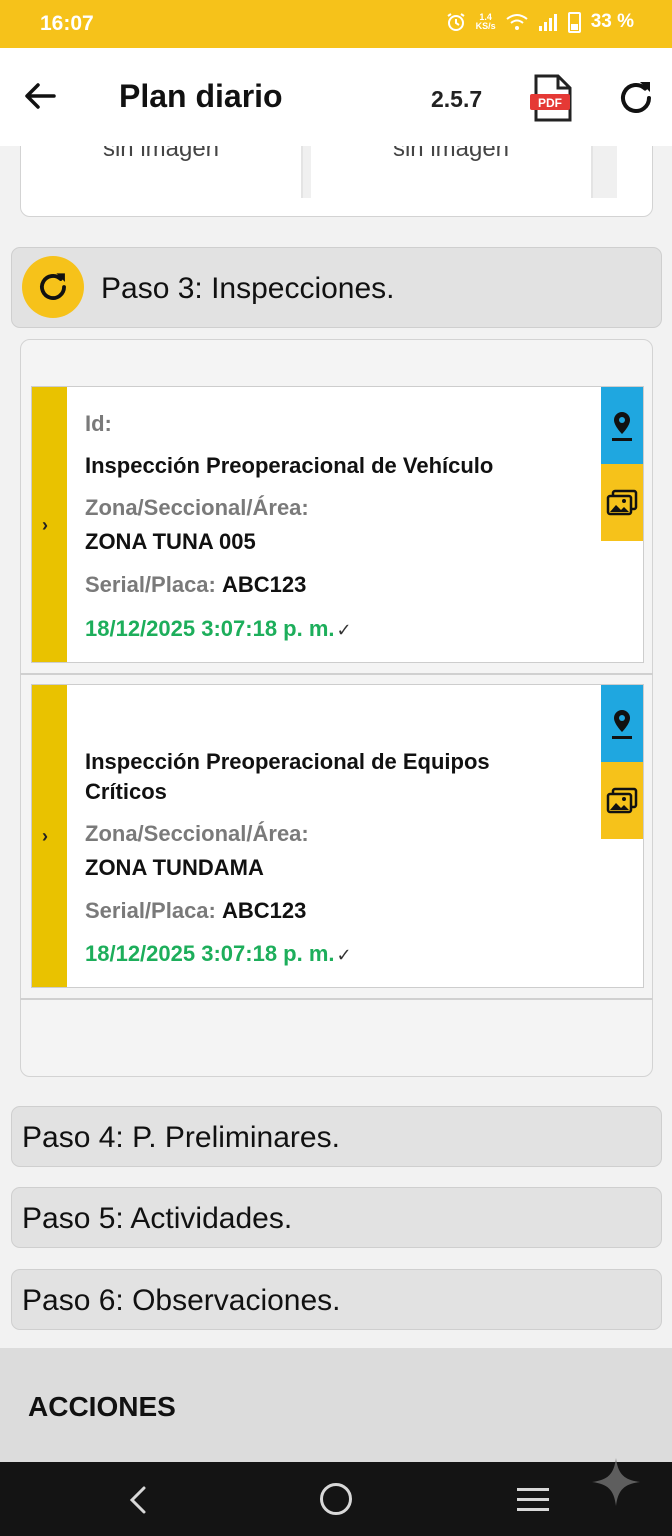 This screenshot has width=672, height=1536. What do you see at coordinates (336, 97) in the screenshot?
I see `app-bar: Plan diario 2.5.7 PDF` at bounding box center [336, 97].